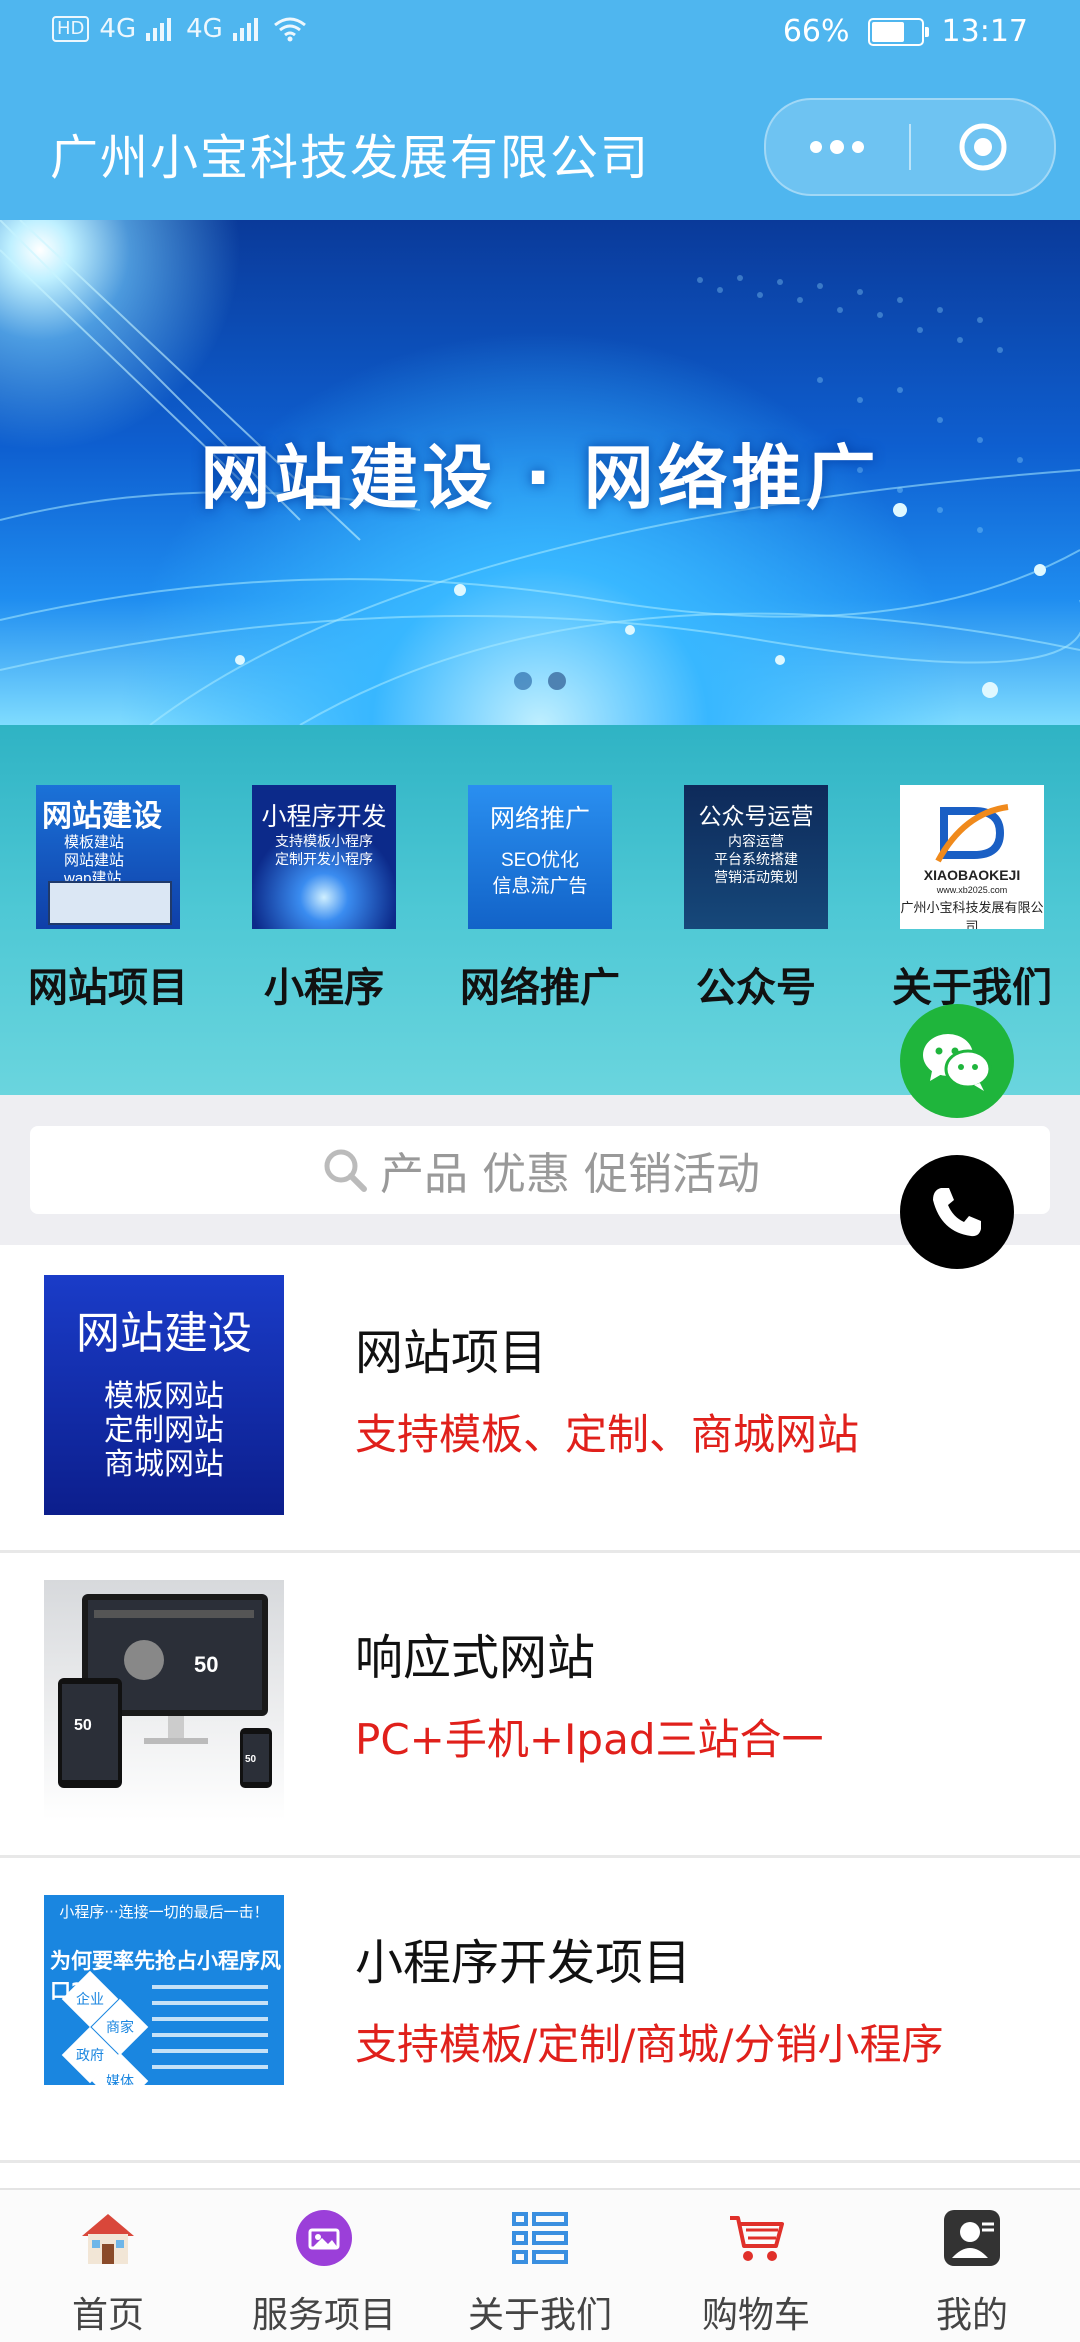  Describe the element at coordinates (350, 158) in the screenshot. I see `page-title: 广州小宝科技发展有限公司` at that location.